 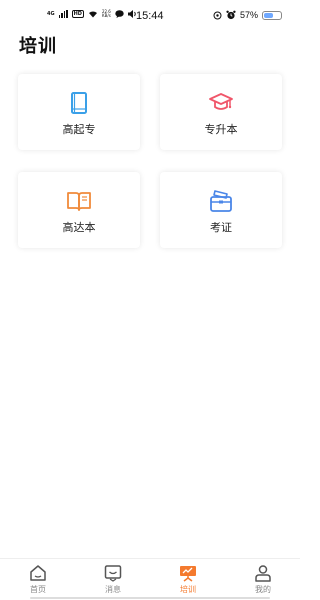 I want to click on card-label: 高达本, so click(x=79, y=227).